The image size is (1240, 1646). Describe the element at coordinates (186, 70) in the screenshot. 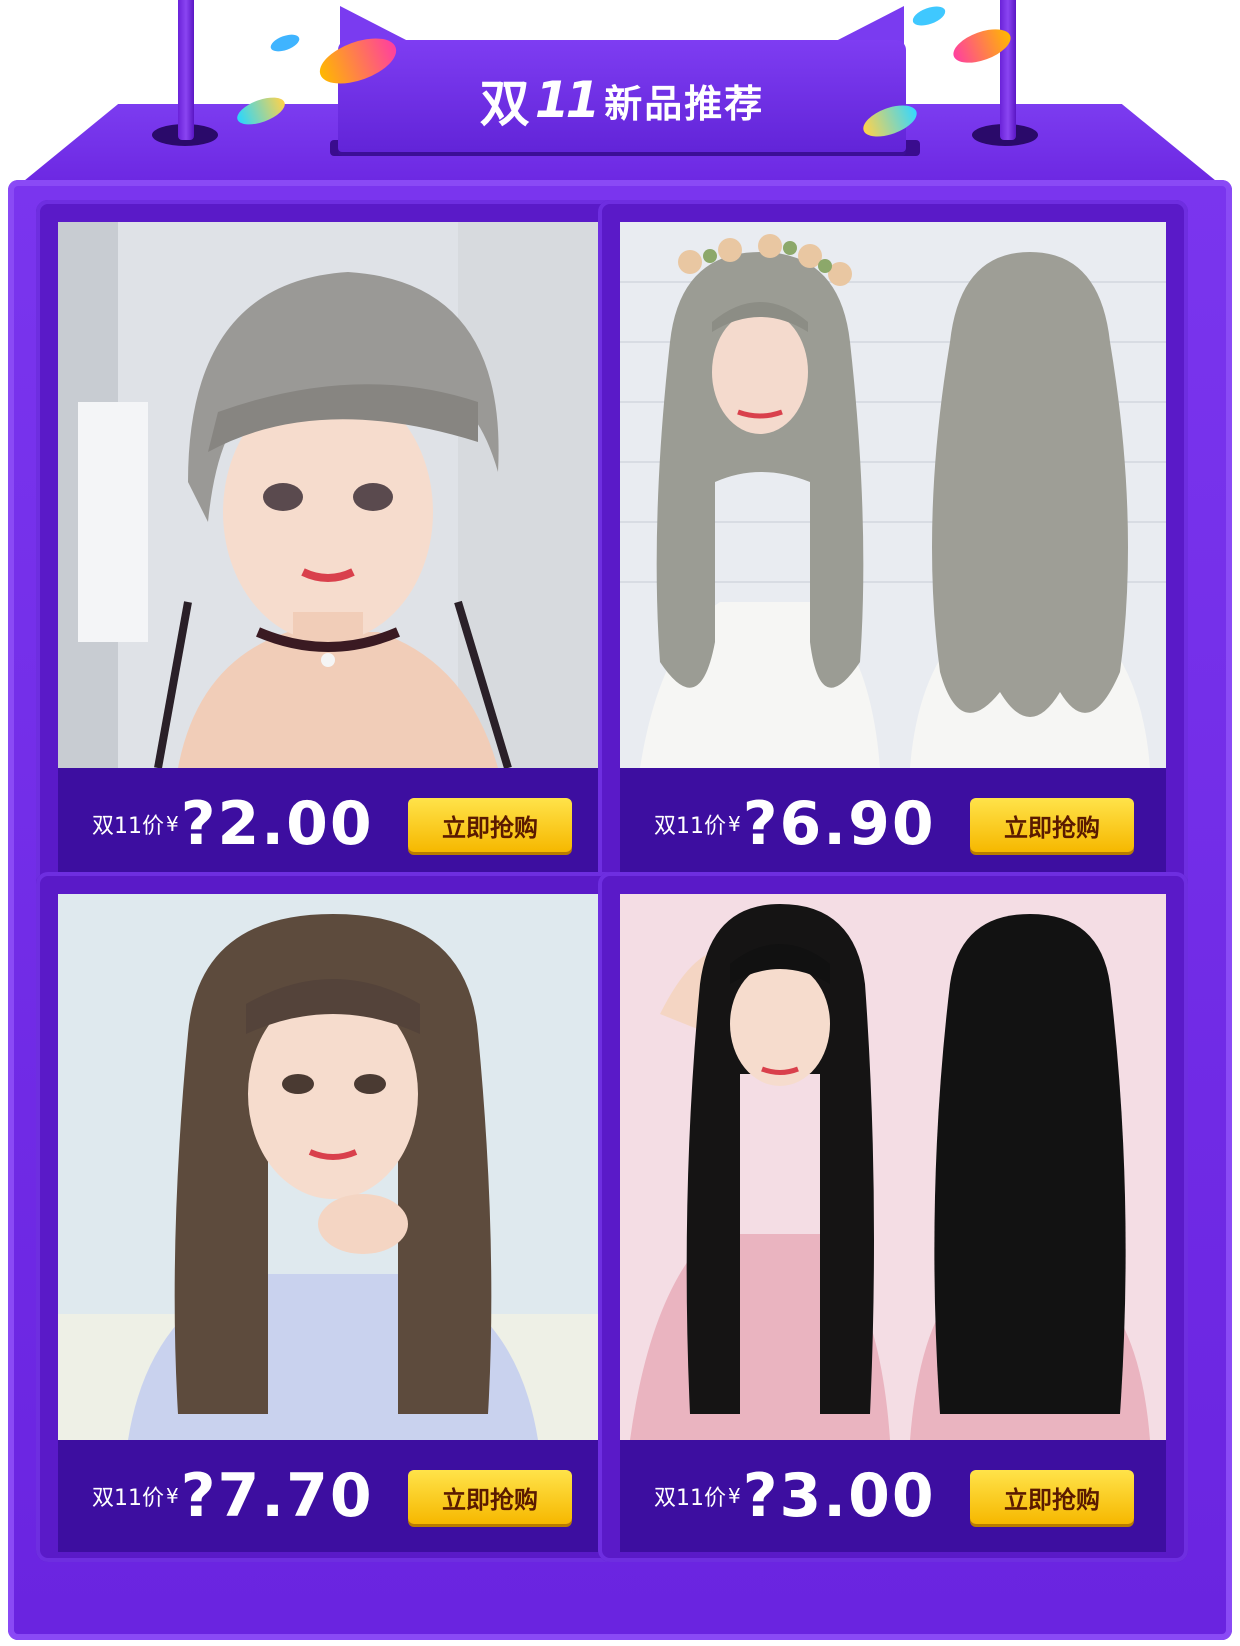

I see `hanging-pole-left` at that location.